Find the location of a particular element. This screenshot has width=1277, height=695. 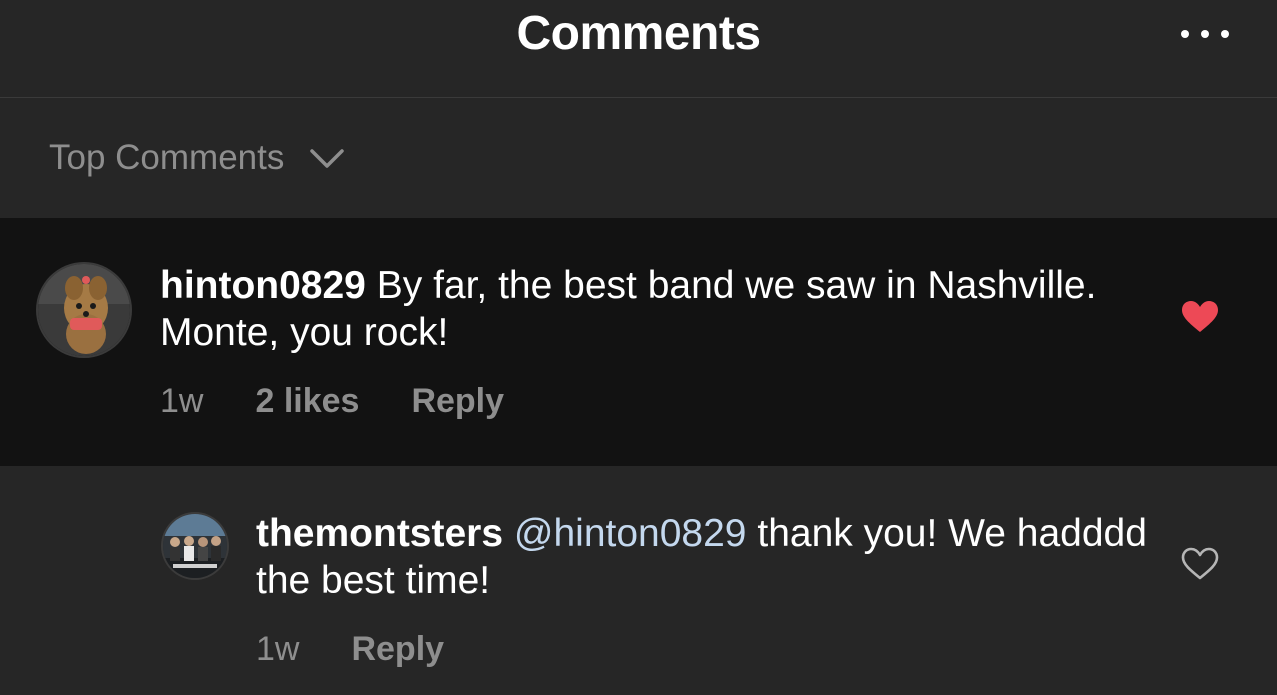

heart-filled-icon is located at coordinates (1200, 317).